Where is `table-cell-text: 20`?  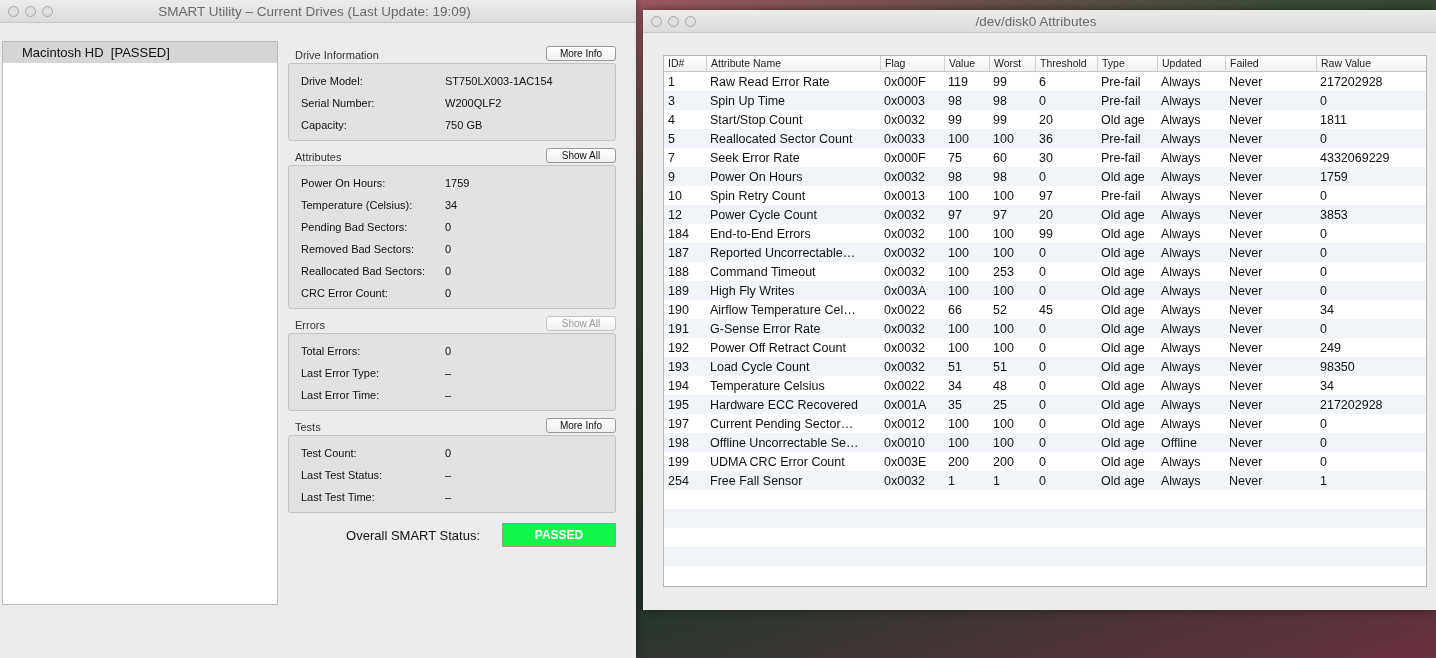
table-cell-text: 20 is located at coordinates (1046, 119).